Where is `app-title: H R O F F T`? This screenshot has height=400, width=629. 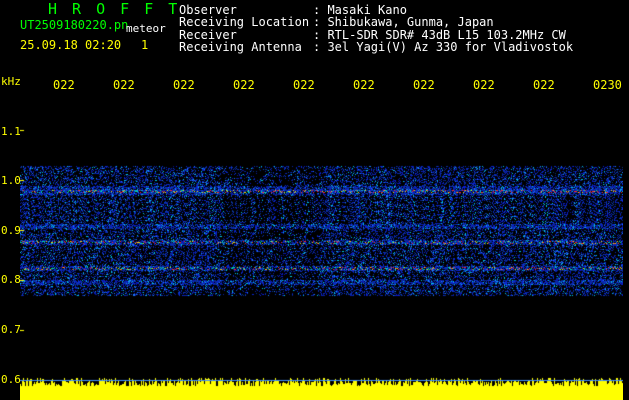 app-title: H R O F F T is located at coordinates (114, 9).